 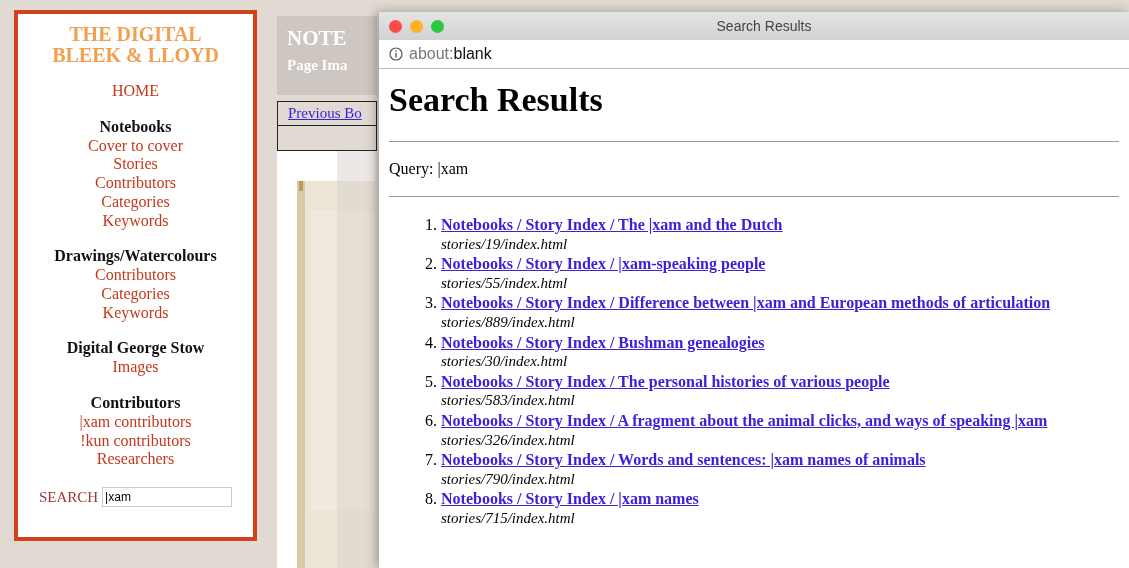 What do you see at coordinates (450, 54) in the screenshot?
I see `url-text: about:blank` at bounding box center [450, 54].